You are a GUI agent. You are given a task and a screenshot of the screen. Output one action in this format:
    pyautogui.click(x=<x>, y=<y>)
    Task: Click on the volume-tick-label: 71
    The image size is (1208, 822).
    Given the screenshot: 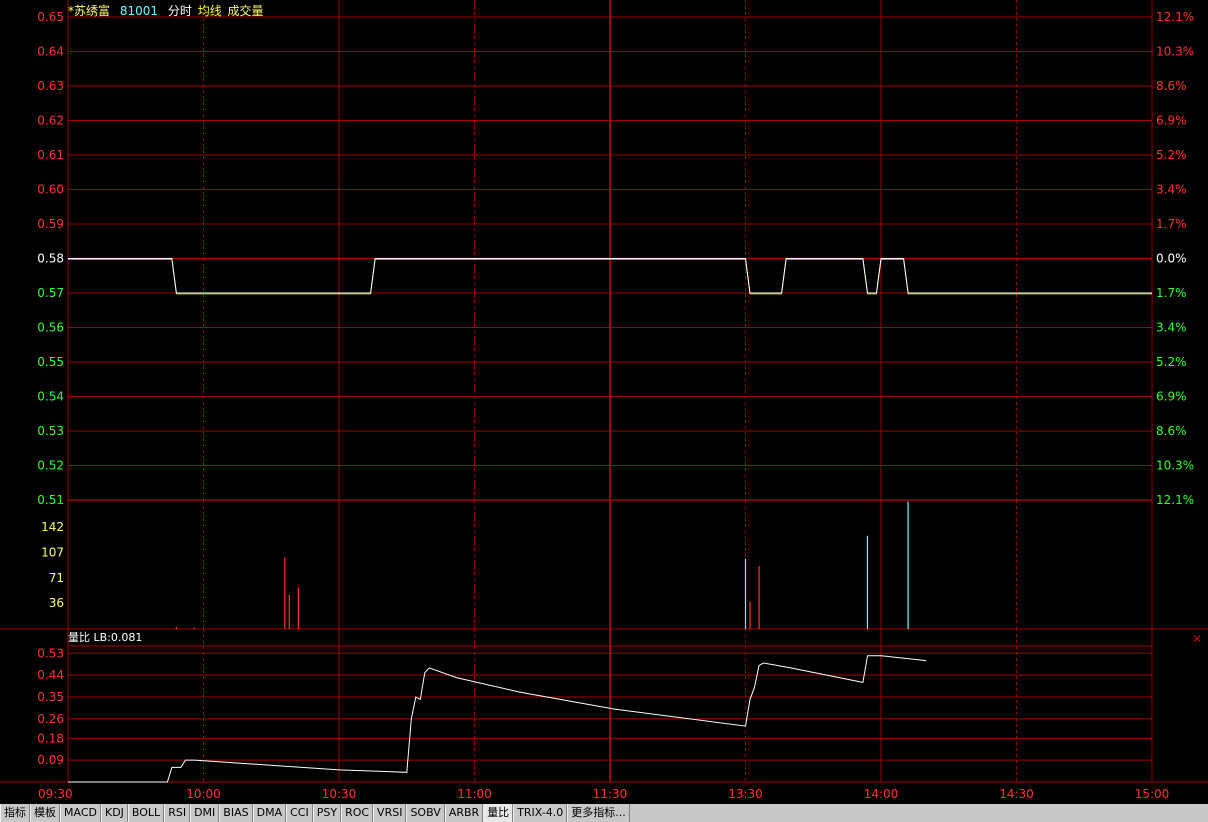 What is the action you would take?
    pyautogui.click(x=56, y=578)
    